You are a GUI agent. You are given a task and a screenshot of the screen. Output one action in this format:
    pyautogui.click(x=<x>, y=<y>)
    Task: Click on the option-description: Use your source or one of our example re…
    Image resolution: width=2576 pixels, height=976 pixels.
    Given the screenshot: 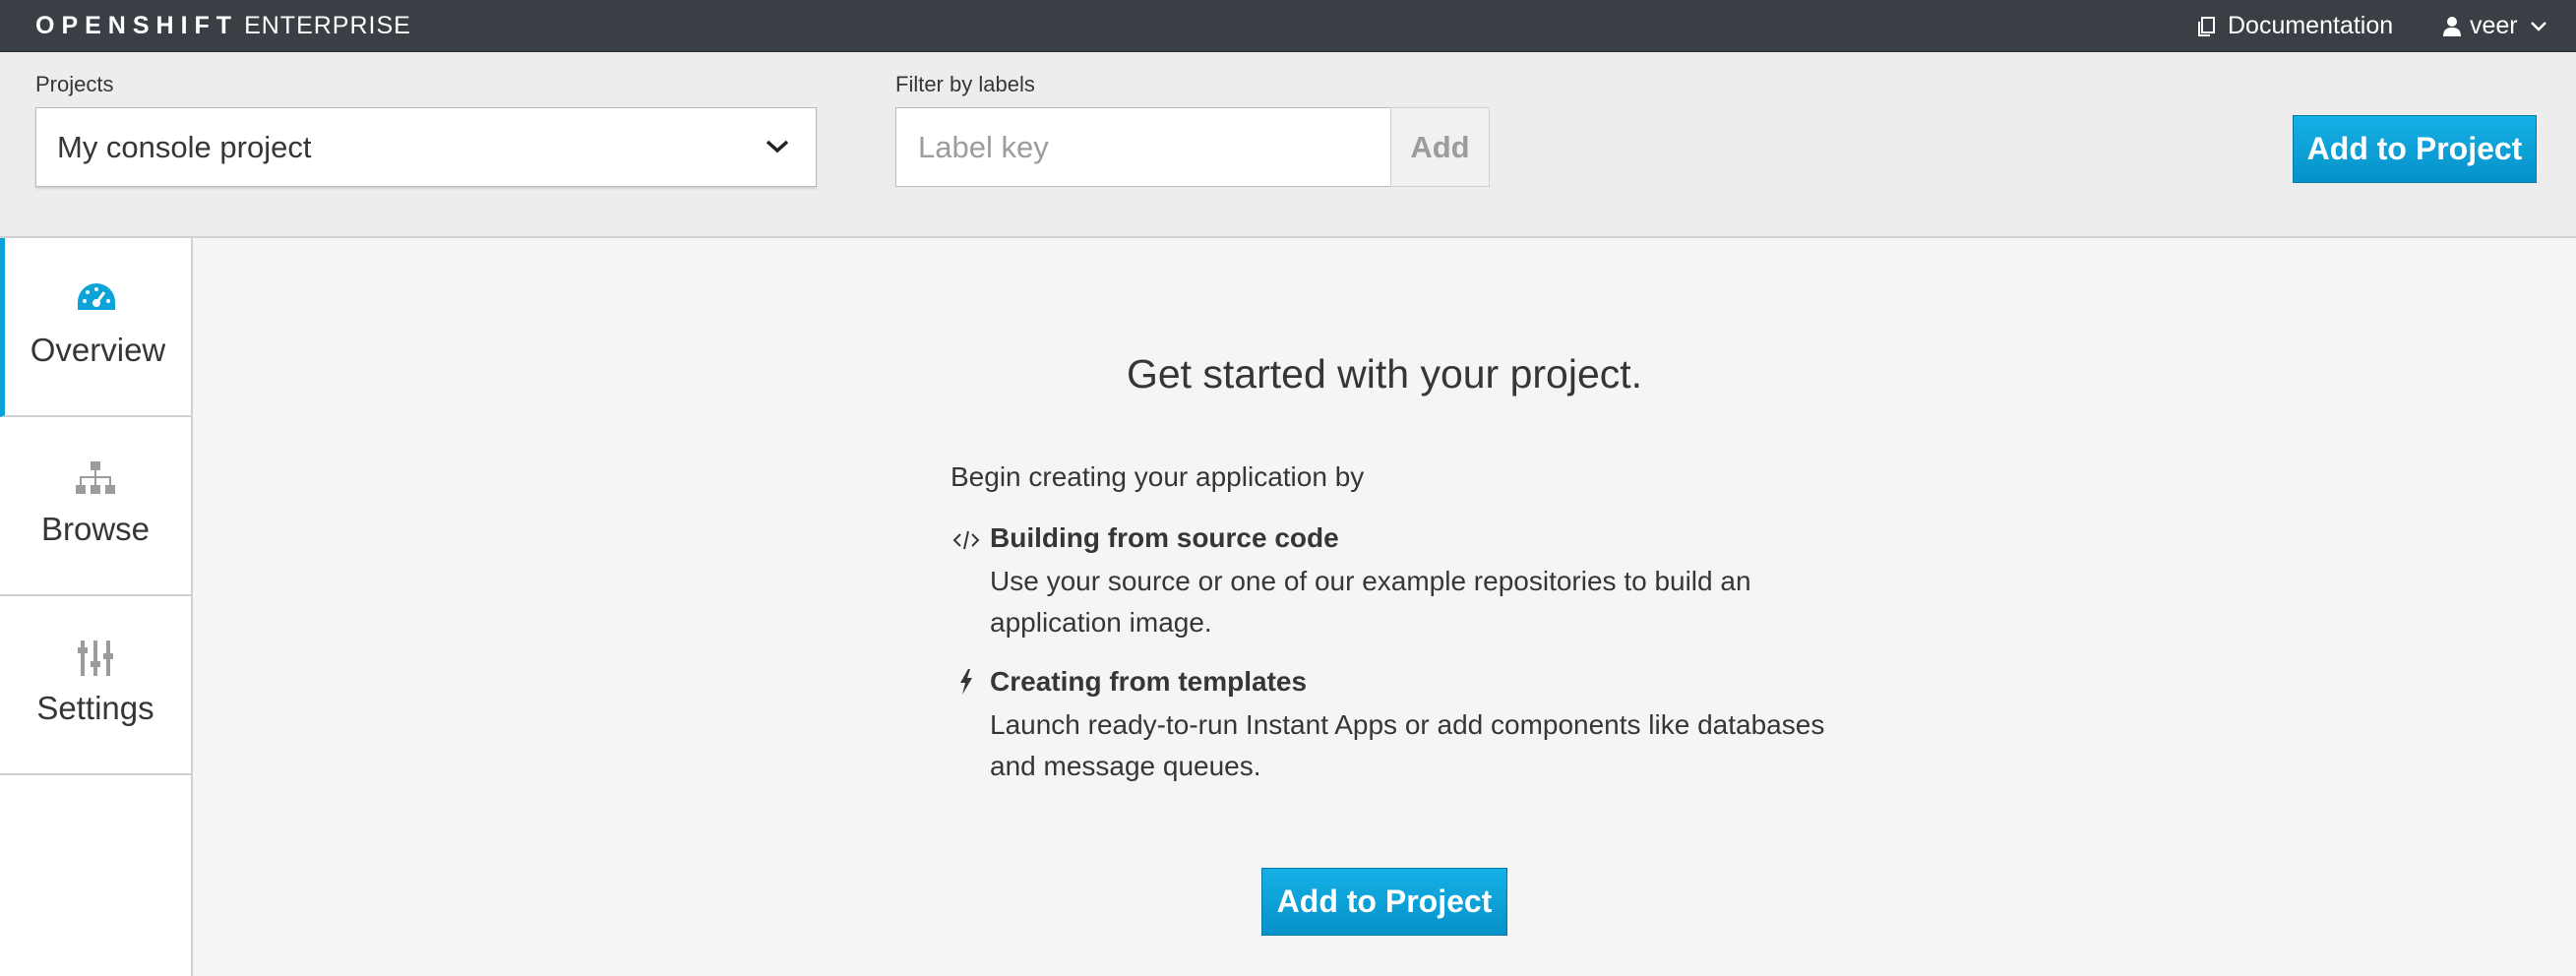 What is the action you would take?
    pyautogui.click(x=1370, y=602)
    